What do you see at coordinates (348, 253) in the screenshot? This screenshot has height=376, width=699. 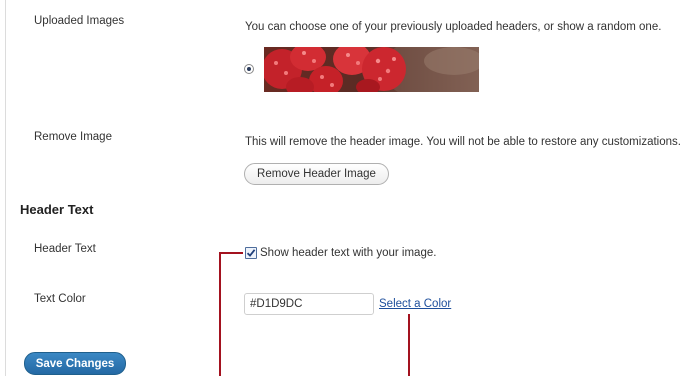 I see `show-header-text-label: Show header text with your image.` at bounding box center [348, 253].